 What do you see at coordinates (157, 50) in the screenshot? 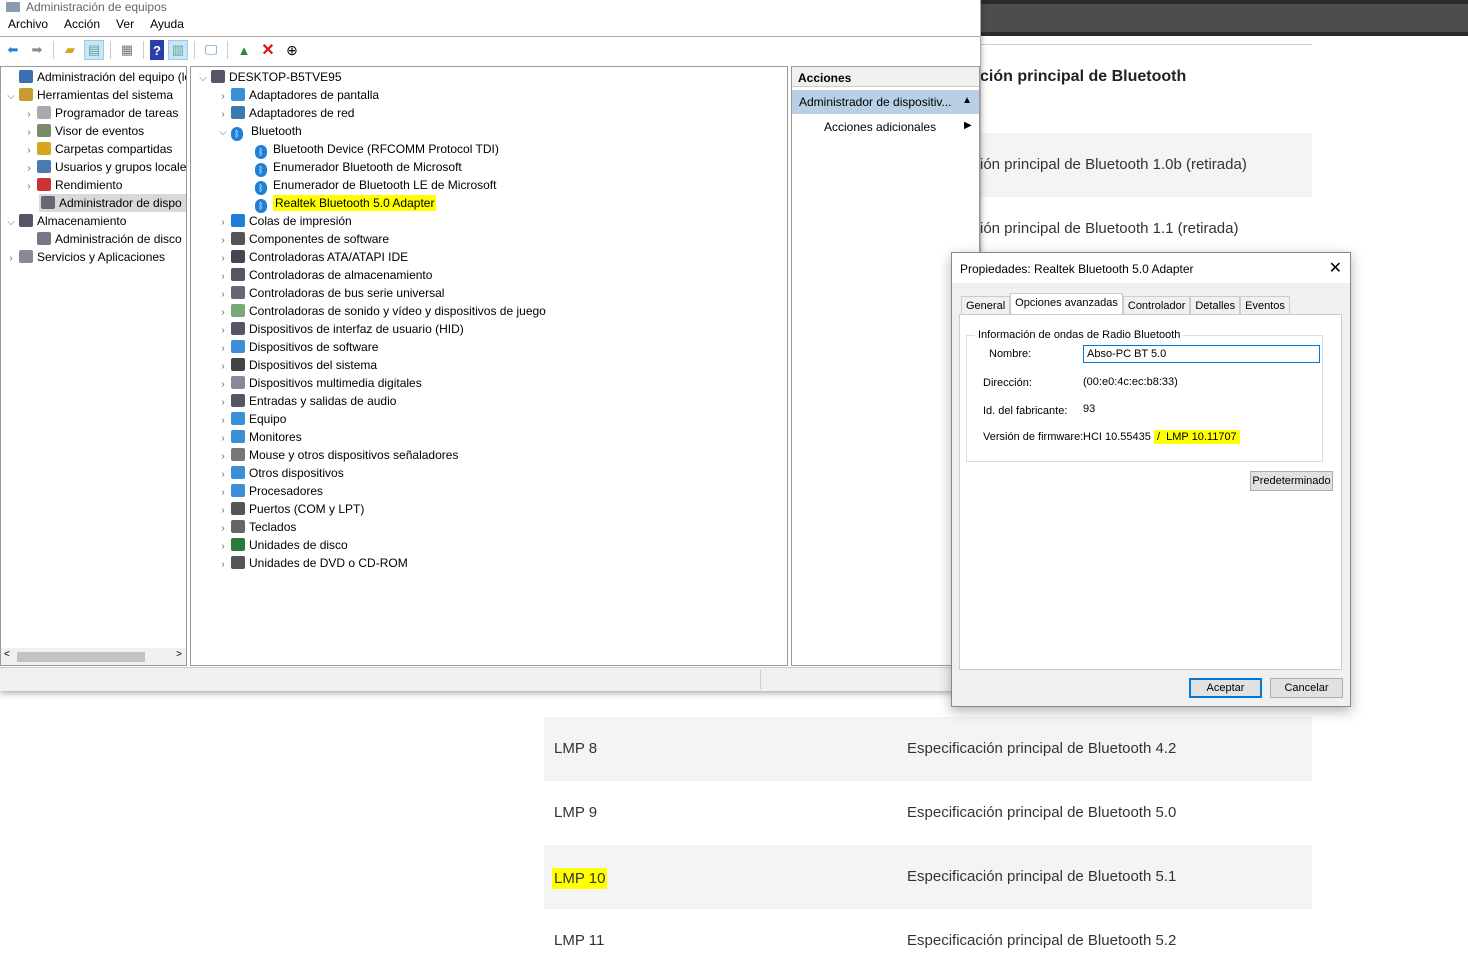
I see `help-icon: ?` at bounding box center [157, 50].